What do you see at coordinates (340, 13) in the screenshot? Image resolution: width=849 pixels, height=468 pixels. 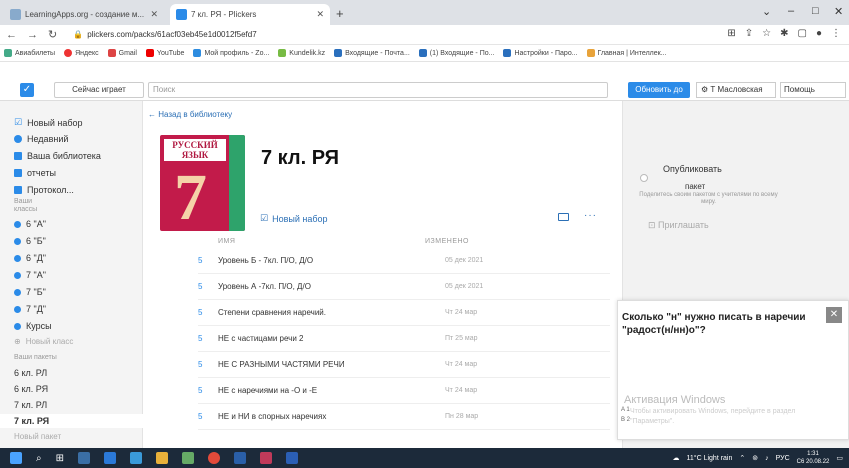 I see `new-tab-icon: +` at bounding box center [340, 13].